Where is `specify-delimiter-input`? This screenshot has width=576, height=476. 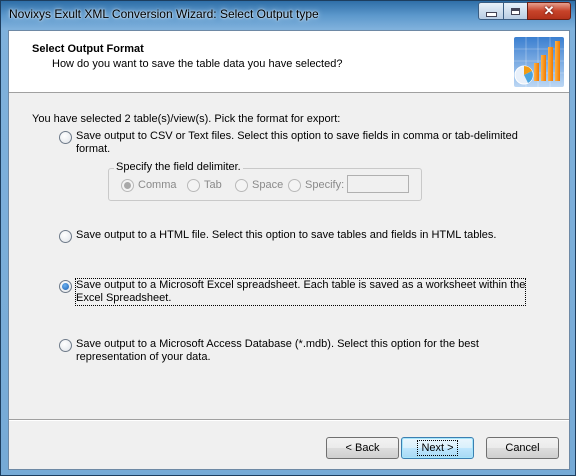
specify-delimiter-input is located at coordinates (378, 184).